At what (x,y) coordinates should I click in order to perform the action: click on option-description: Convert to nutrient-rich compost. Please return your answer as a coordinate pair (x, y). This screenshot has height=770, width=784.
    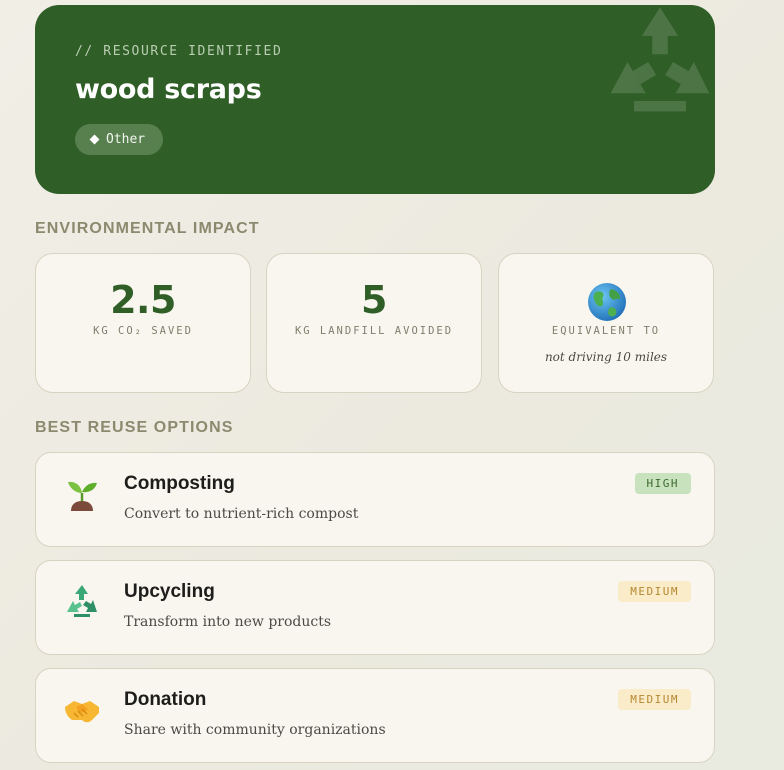
    Looking at the image, I should click on (241, 514).